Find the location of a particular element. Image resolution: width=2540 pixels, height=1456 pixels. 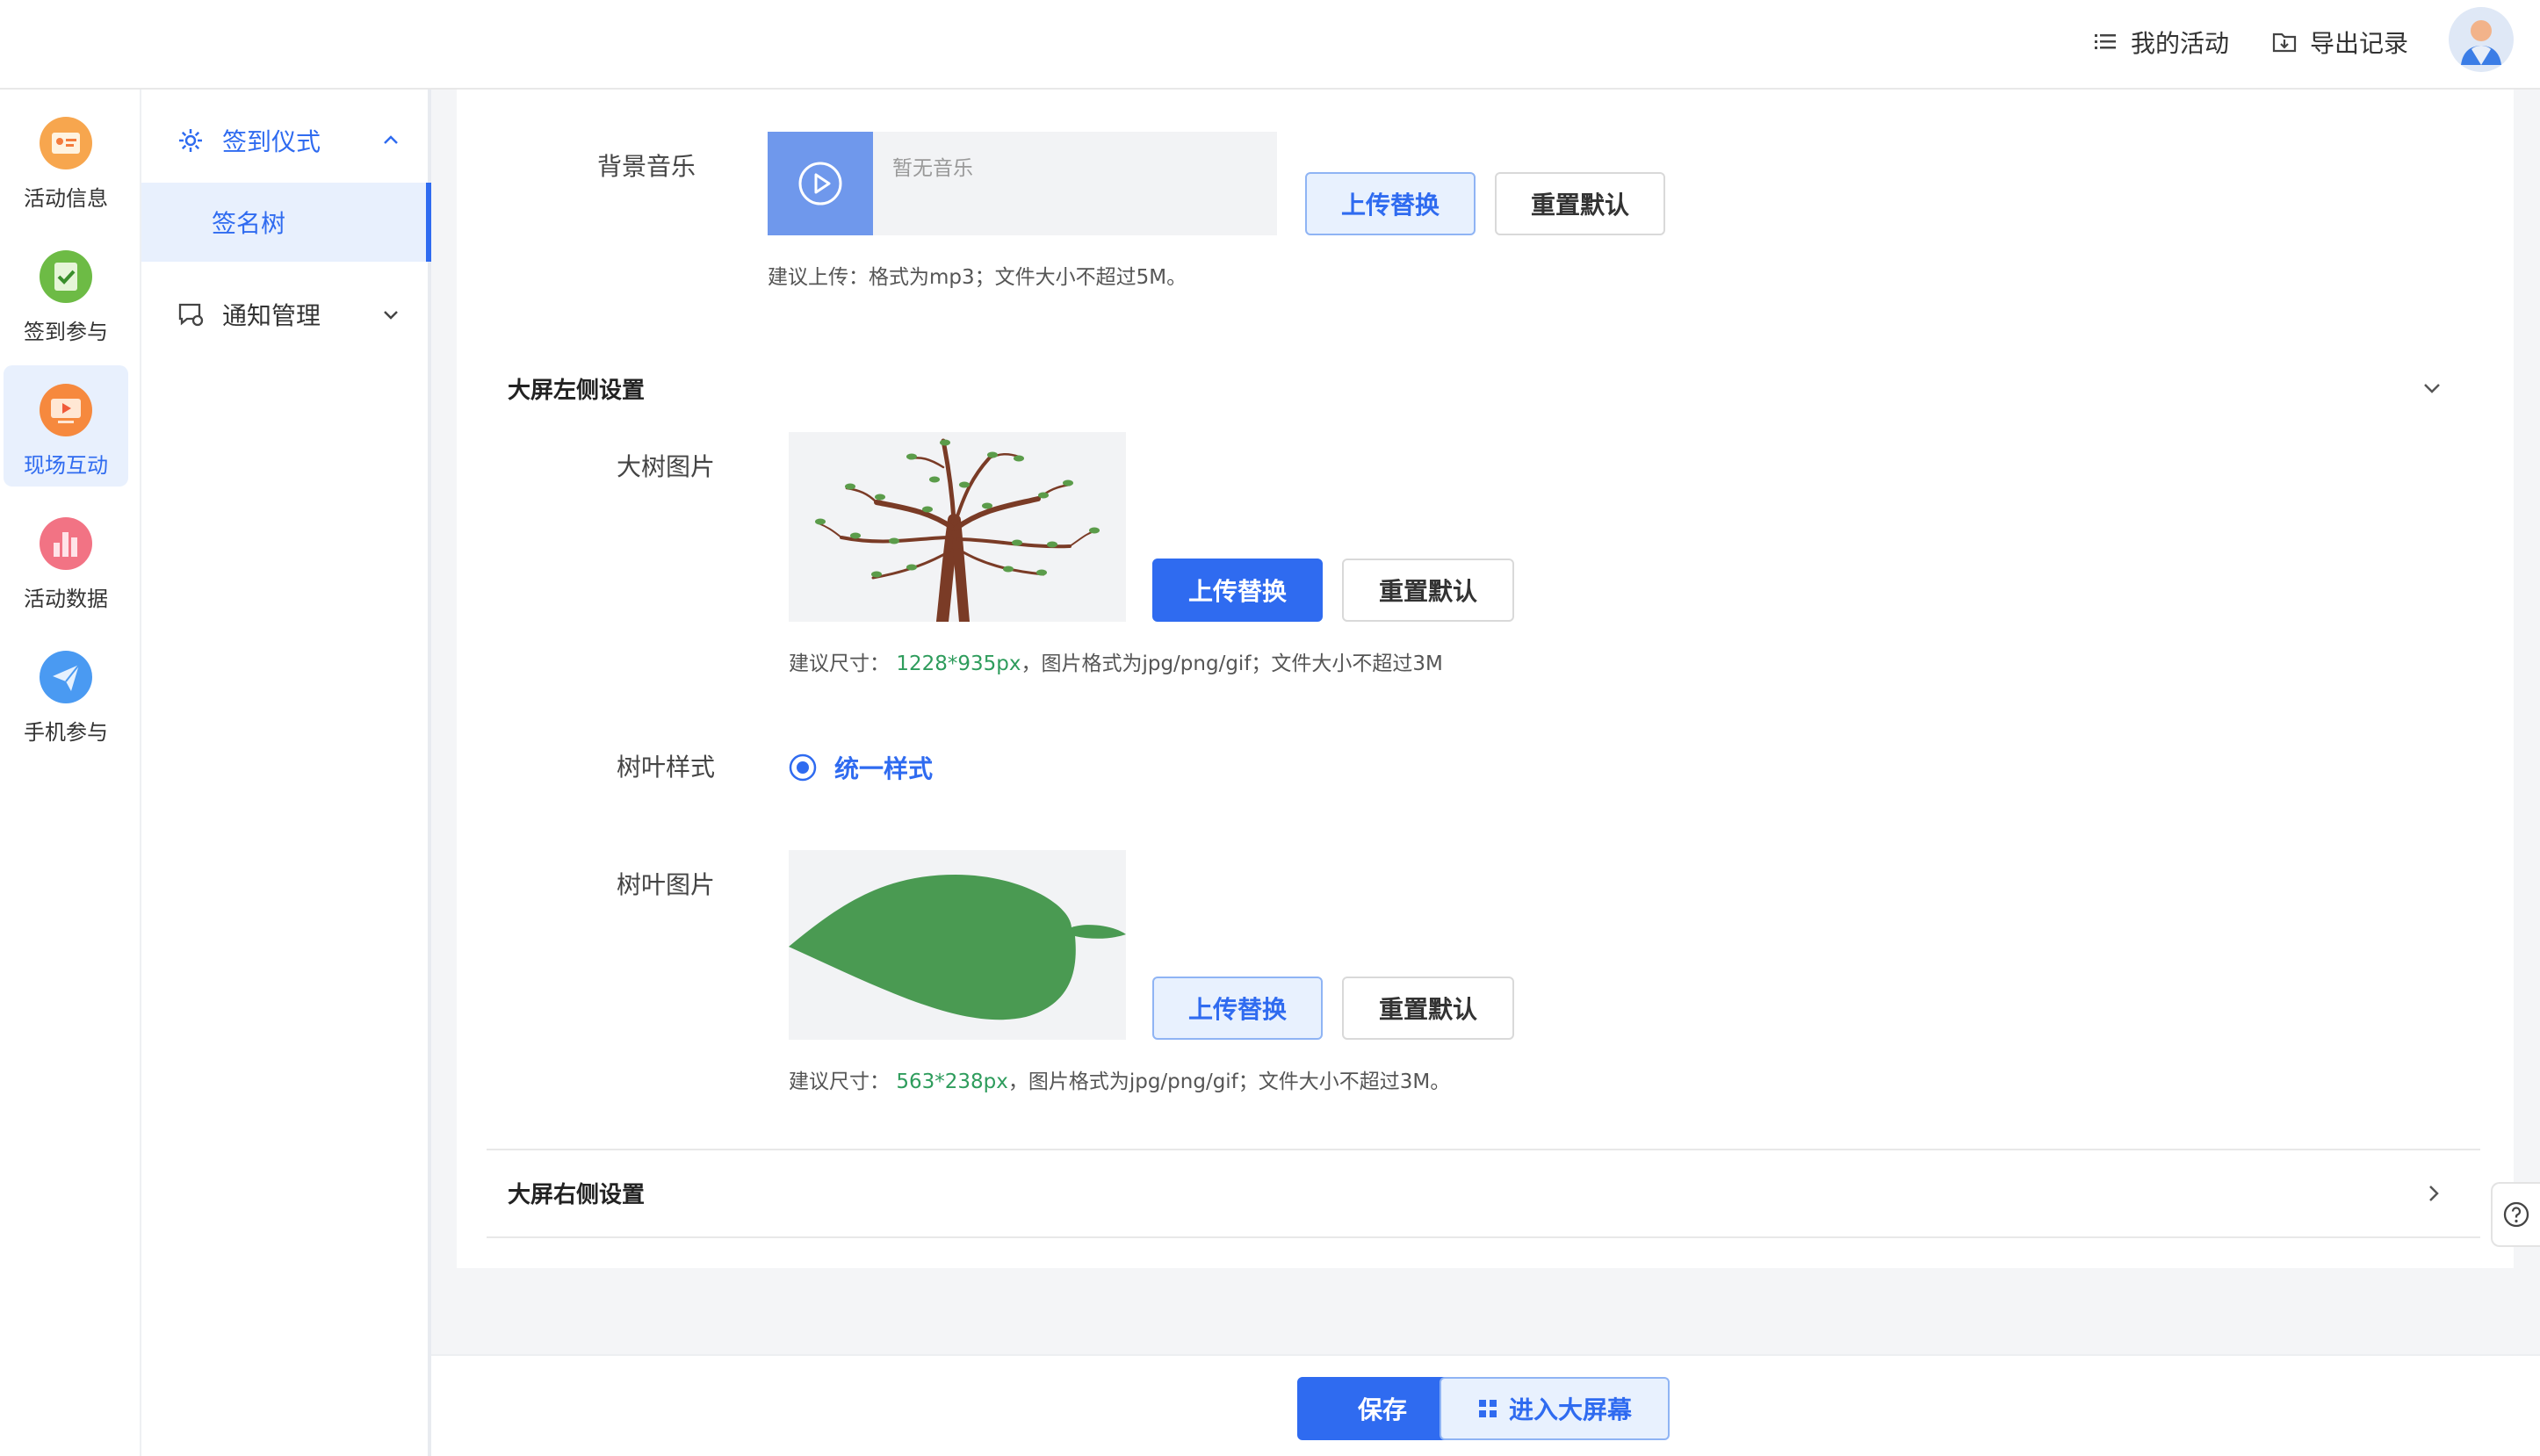

help-button is located at coordinates (2516, 1214).